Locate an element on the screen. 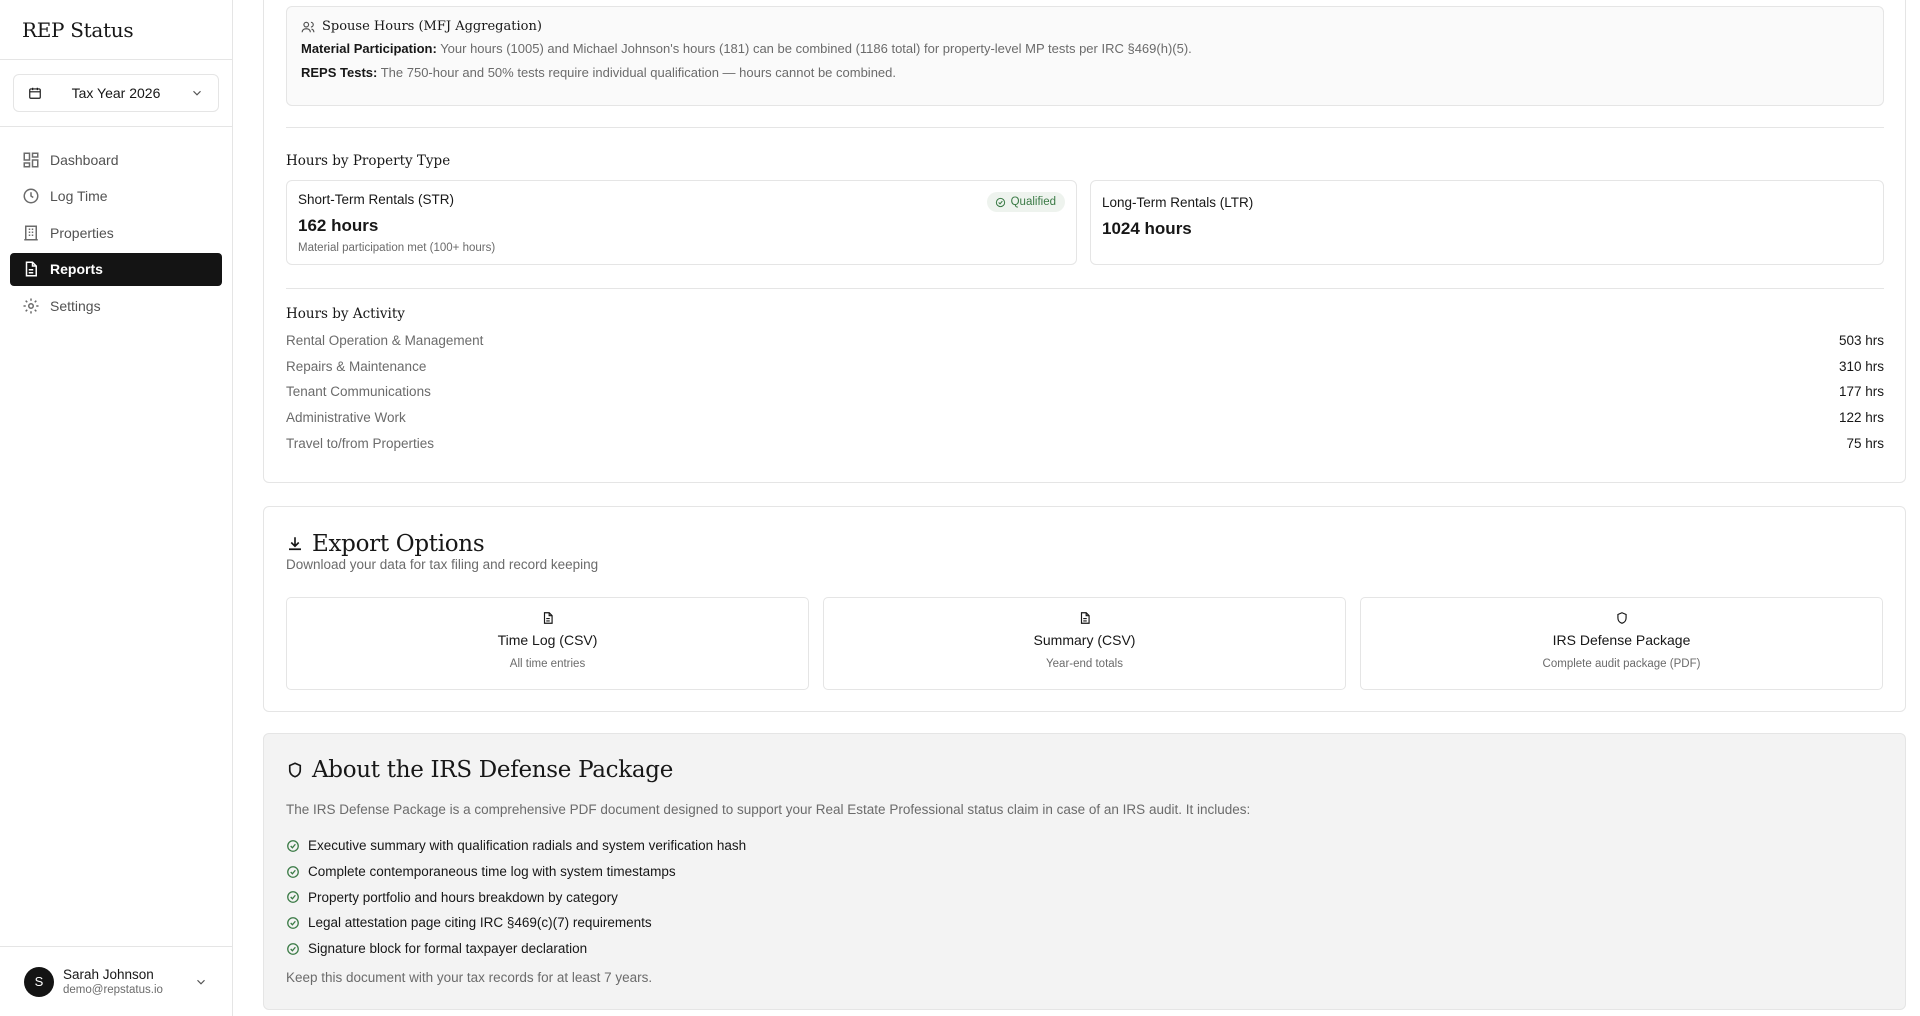 The width and height of the screenshot is (1920, 1016). user-info: Sarah Johnson demo@repstatus.io is located at coordinates (128, 981).